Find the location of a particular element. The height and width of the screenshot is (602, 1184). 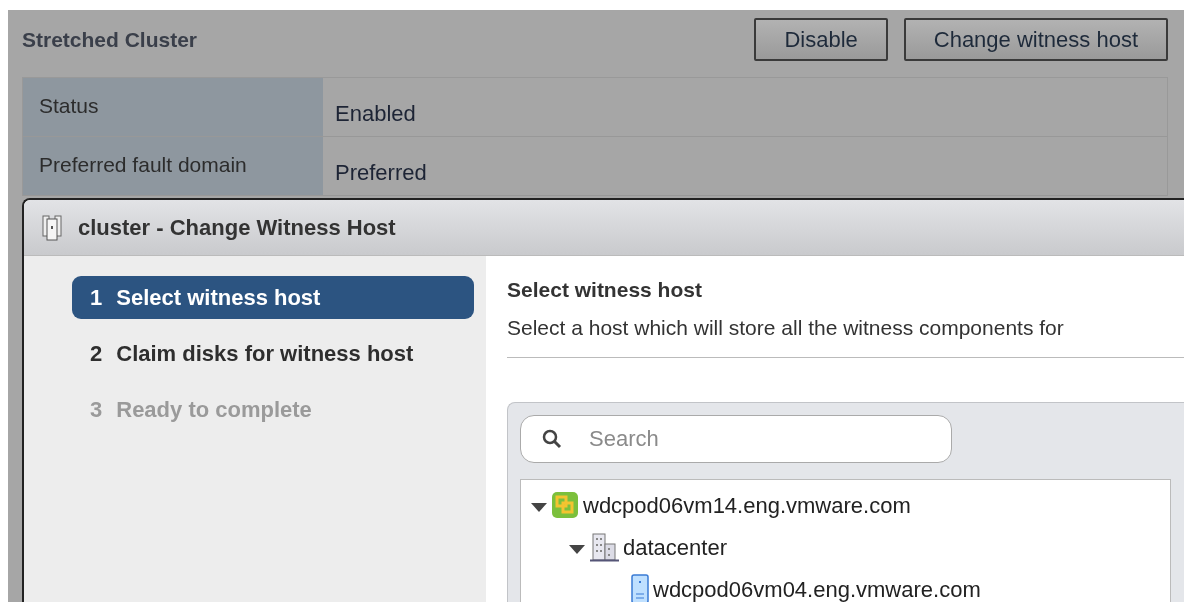

dialog-title: cluster - Change Witness Host is located at coordinates (237, 228).